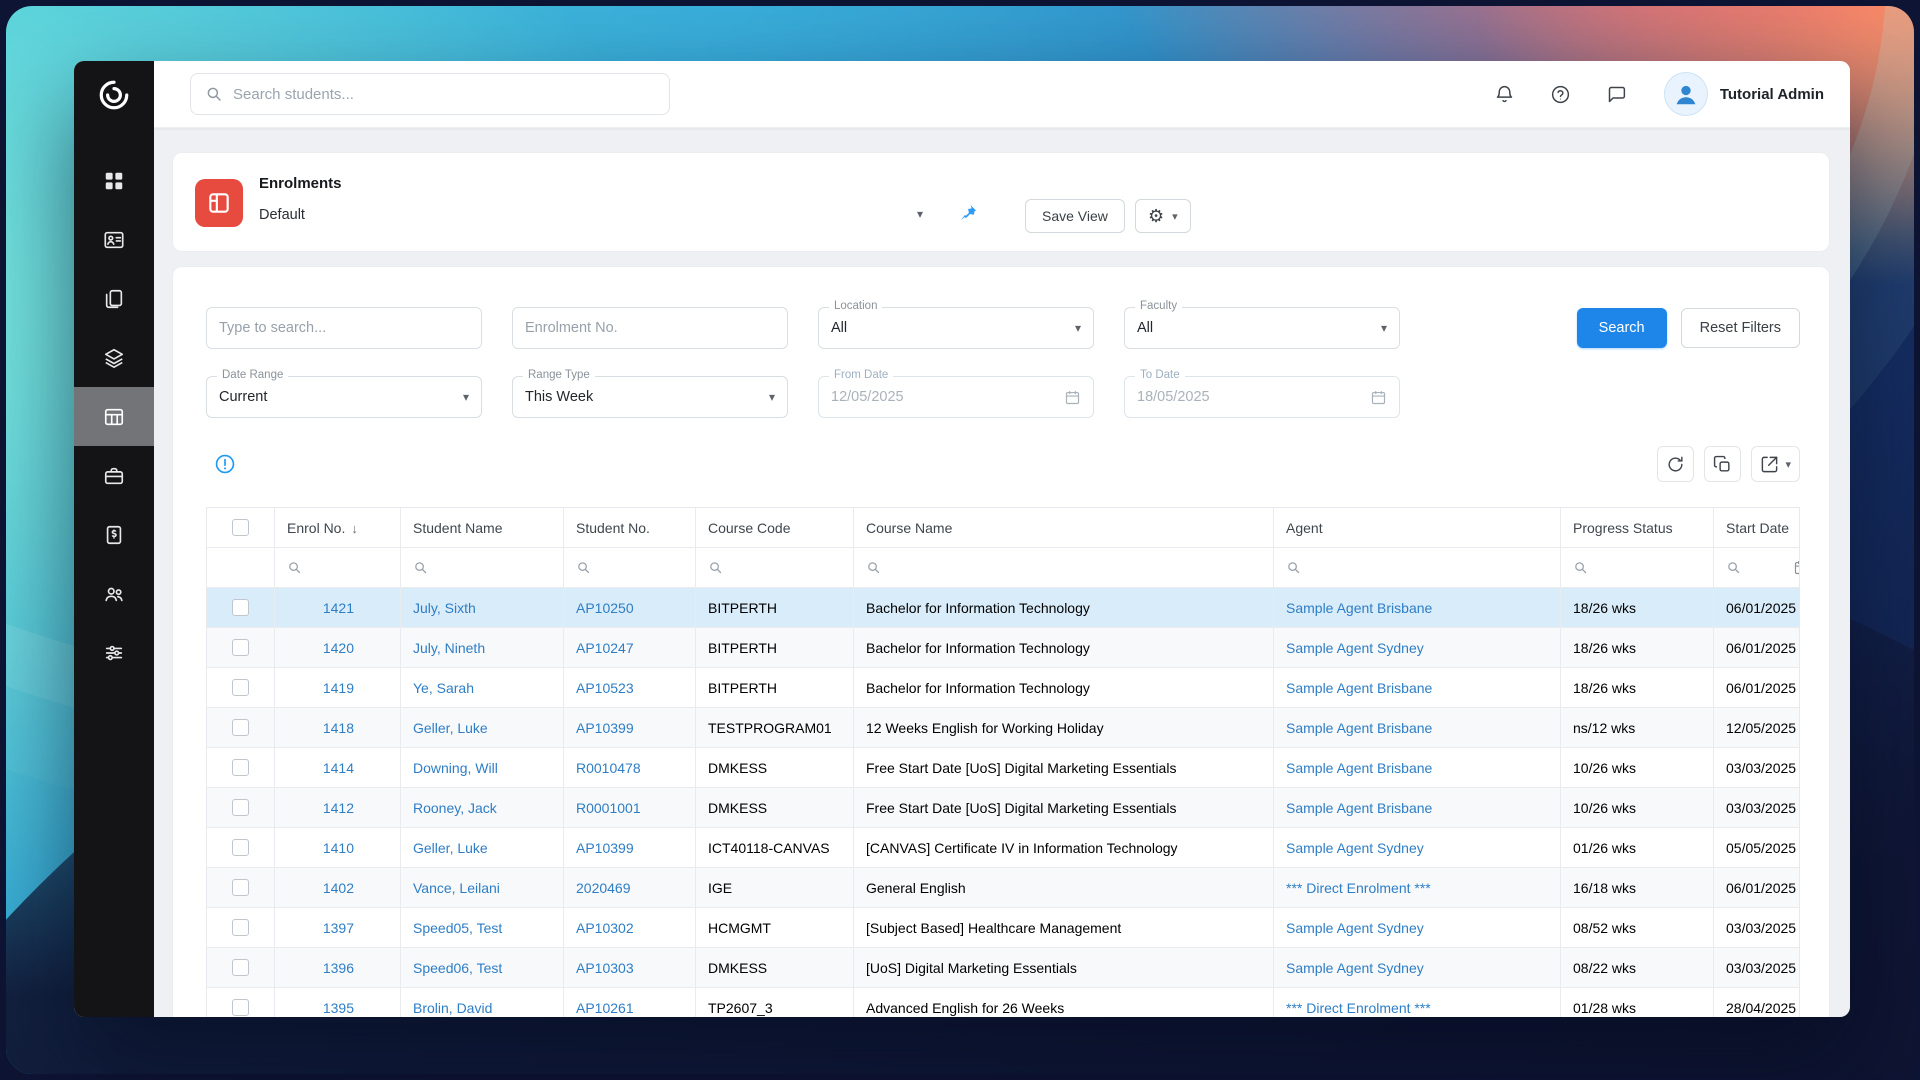  What do you see at coordinates (956, 393) in the screenshot?
I see `from-date-field: From Date 12/05/2025` at bounding box center [956, 393].